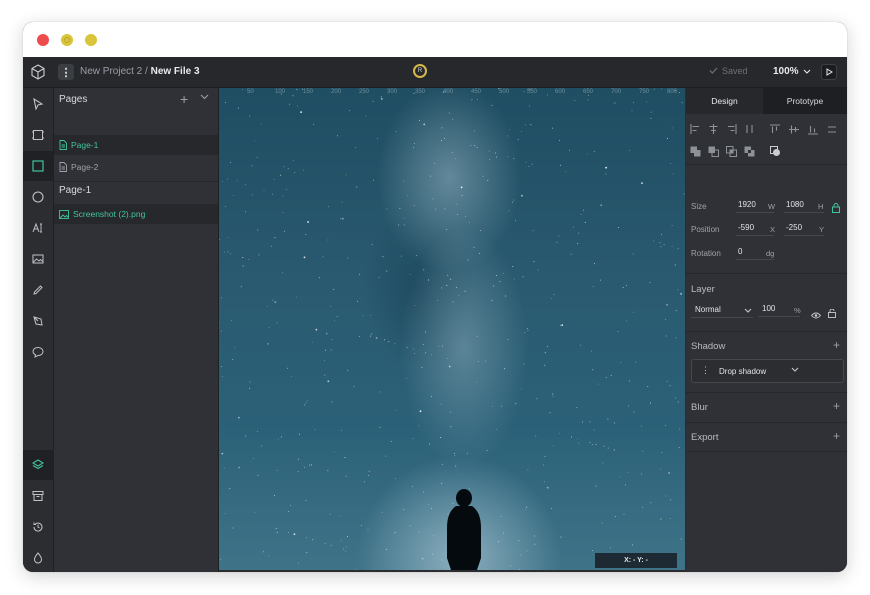 The image size is (870, 595). I want to click on select-tool, so click(38, 104).